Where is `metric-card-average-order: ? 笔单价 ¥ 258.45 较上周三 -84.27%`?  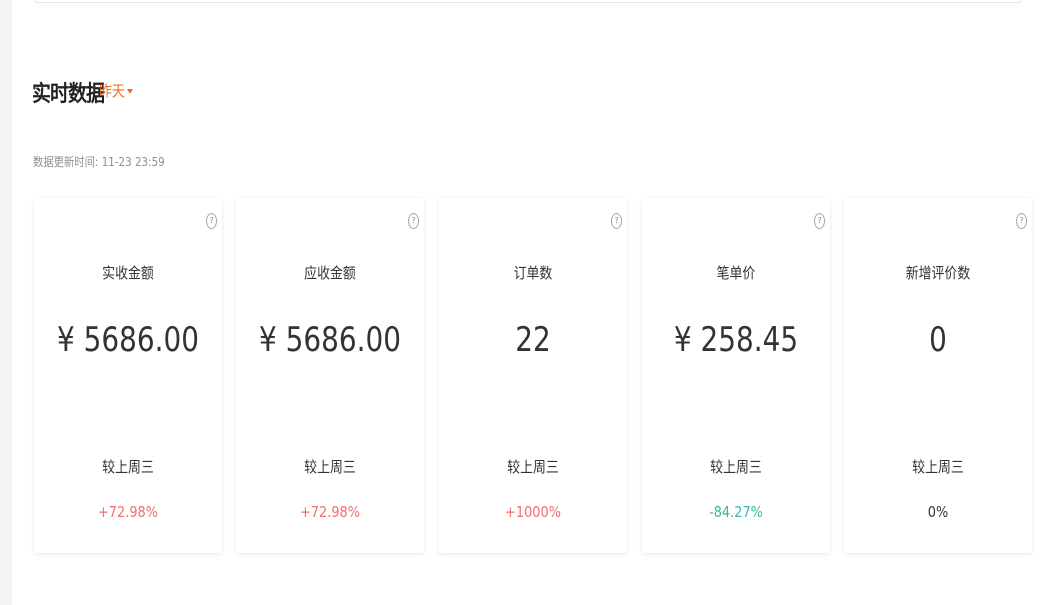
metric-card-average-order: ? 笔单价 ¥ 258.45 较上周三 -84.27% is located at coordinates (736, 375).